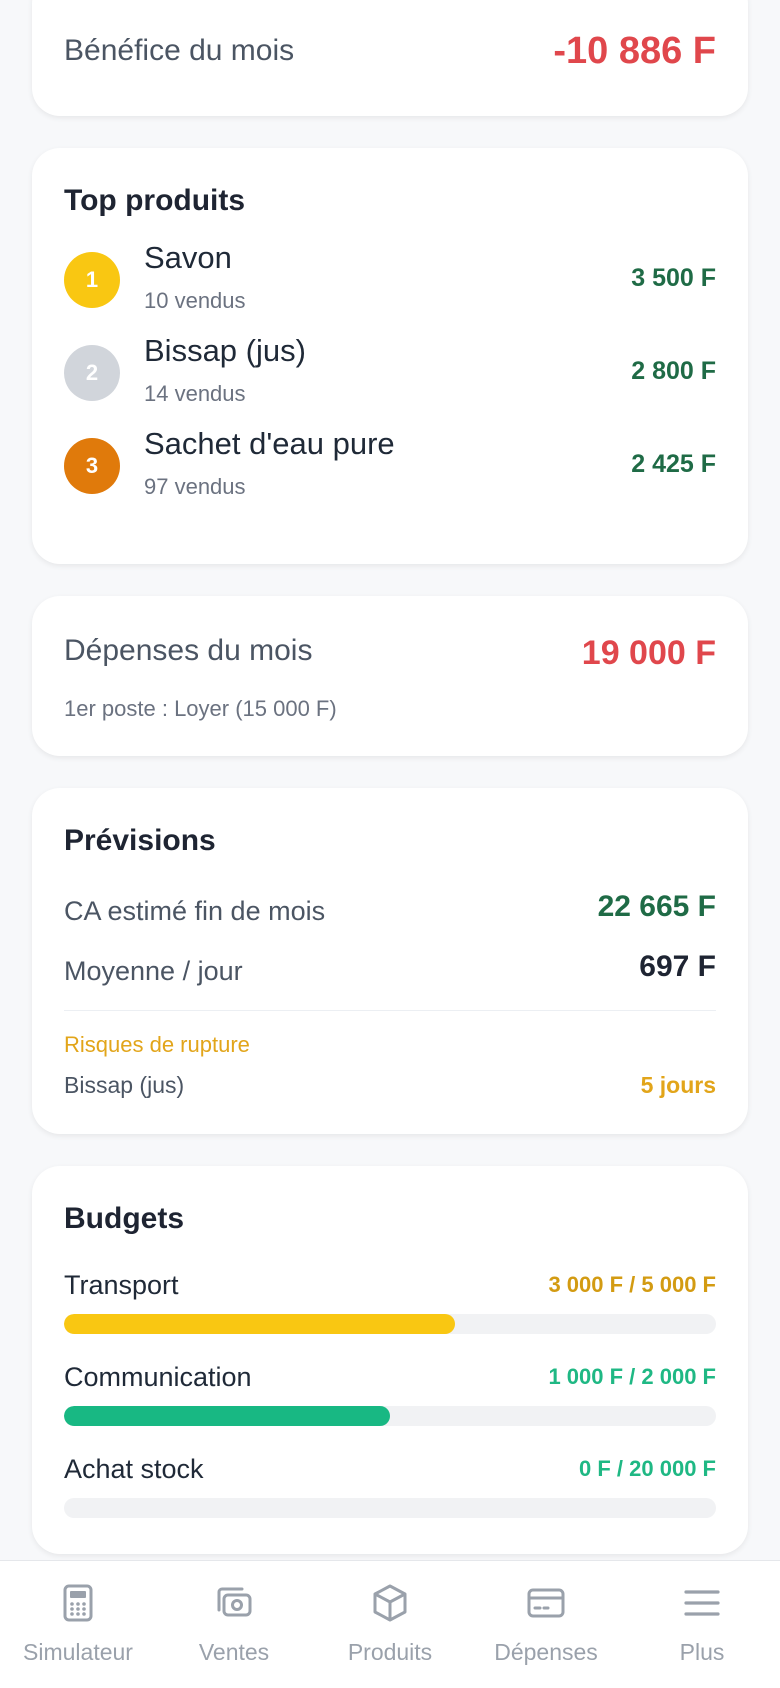 Image resolution: width=780 pixels, height=1688 pixels. What do you see at coordinates (269, 443) in the screenshot?
I see `product-name: Sachet d'eau pure` at bounding box center [269, 443].